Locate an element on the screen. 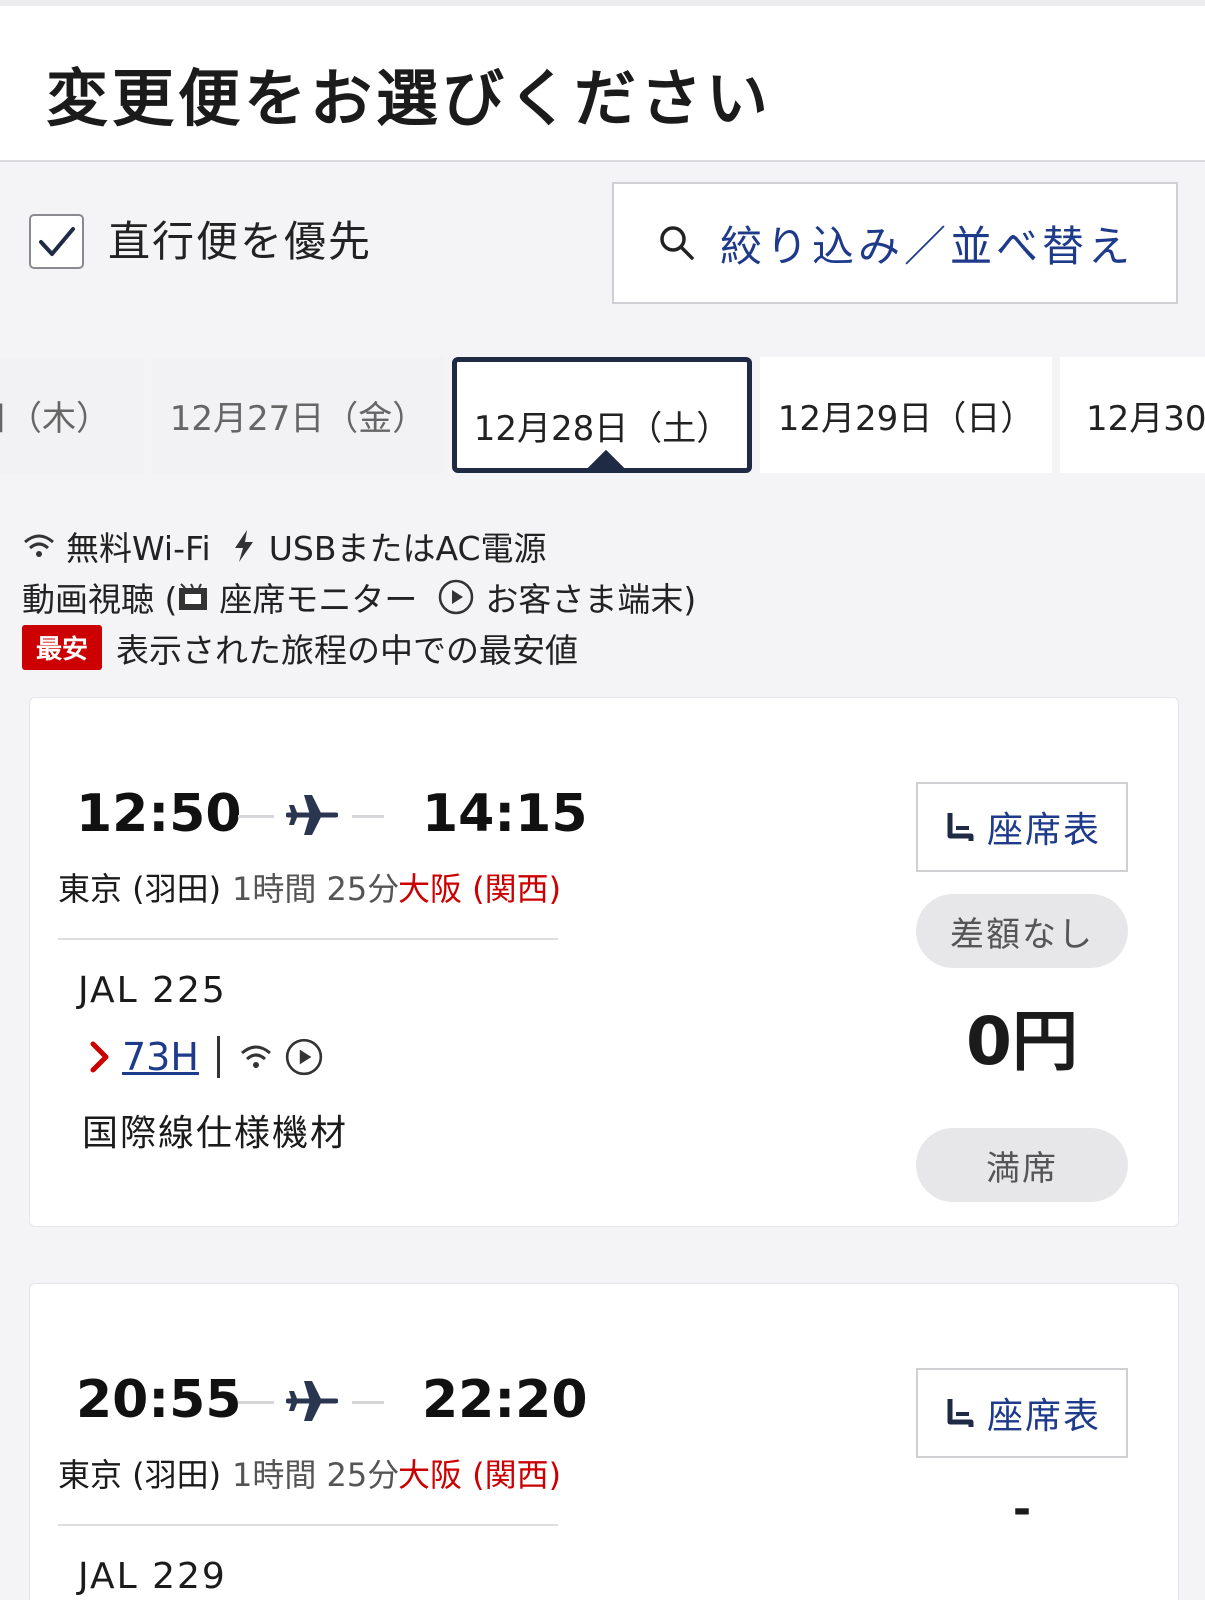 The height and width of the screenshot is (1600, 1205). price-value: 0円 is located at coordinates (1022, 1041).